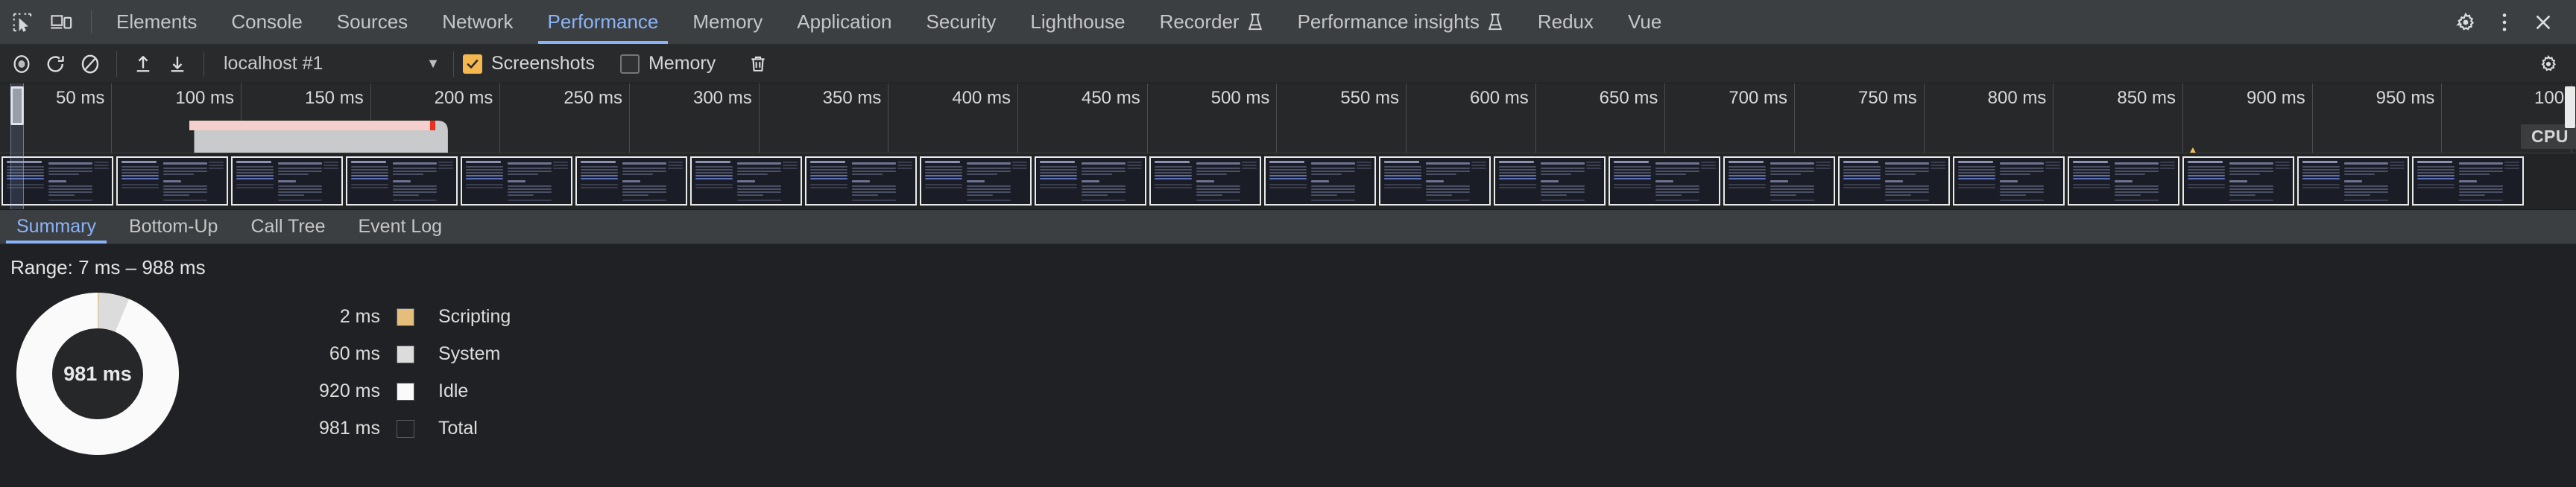 The height and width of the screenshot is (487, 2576). What do you see at coordinates (21, 64) in the screenshot?
I see `record-button` at bounding box center [21, 64].